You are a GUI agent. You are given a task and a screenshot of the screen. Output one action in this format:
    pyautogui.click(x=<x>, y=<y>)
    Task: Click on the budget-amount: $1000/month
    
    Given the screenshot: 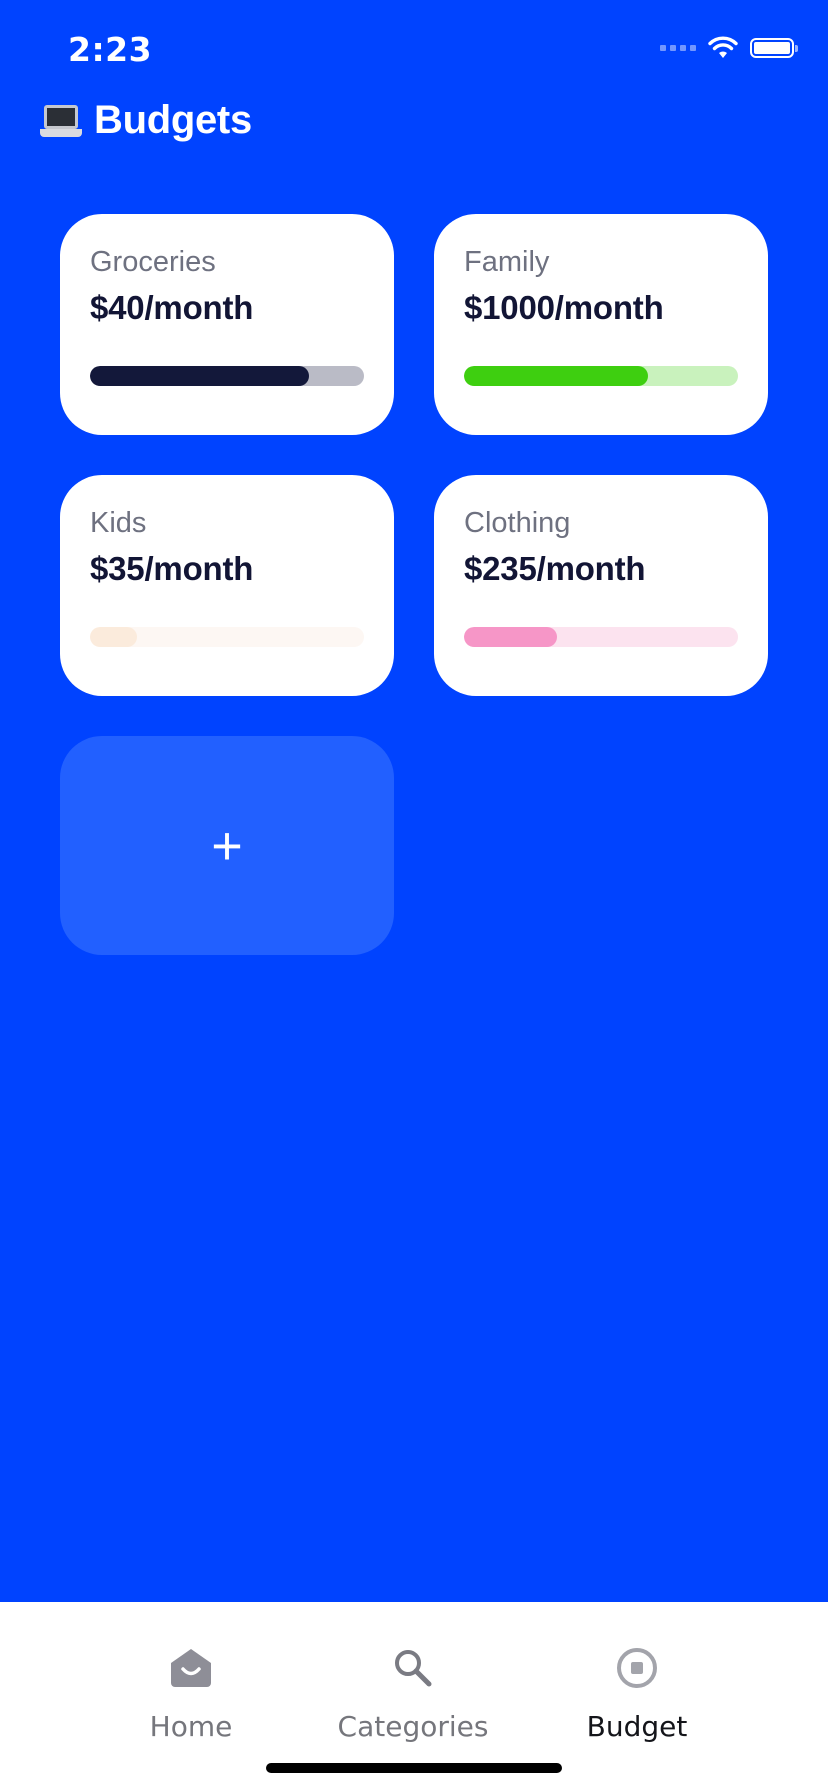 What is the action you would take?
    pyautogui.click(x=564, y=307)
    